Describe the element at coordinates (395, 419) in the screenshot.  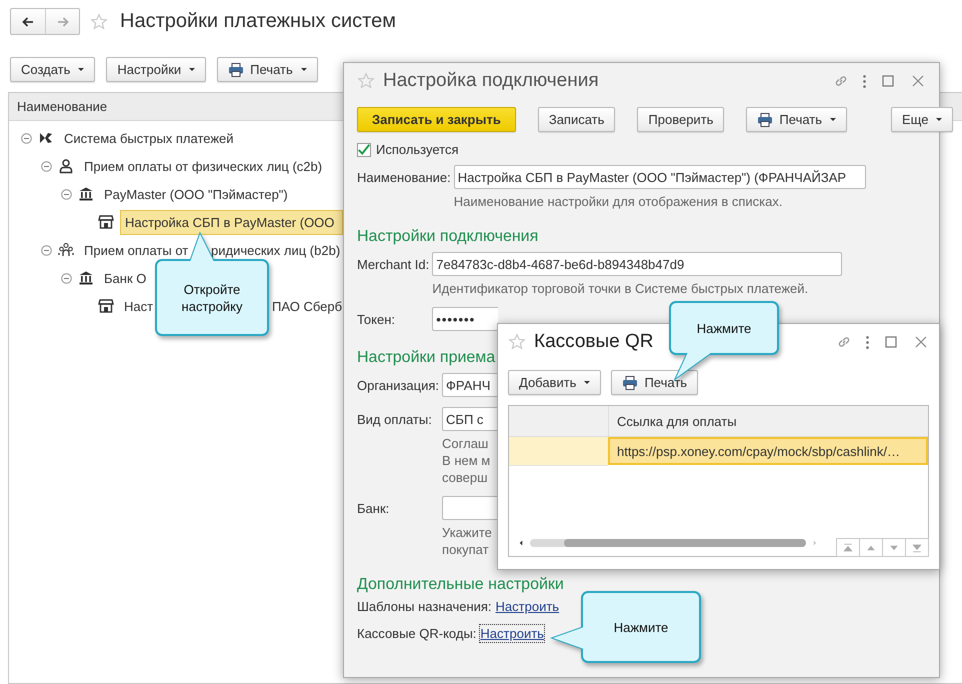
I see `field-label: Вид оплаты:` at that location.